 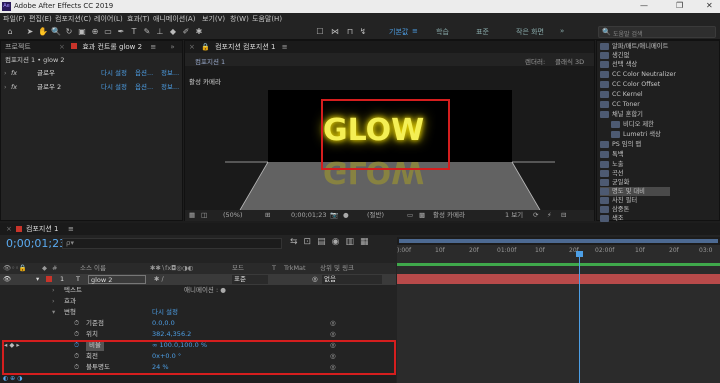 What do you see at coordinates (73, 19) in the screenshot?
I see `menu-composition: 컴포지션(C)` at bounding box center [73, 19].